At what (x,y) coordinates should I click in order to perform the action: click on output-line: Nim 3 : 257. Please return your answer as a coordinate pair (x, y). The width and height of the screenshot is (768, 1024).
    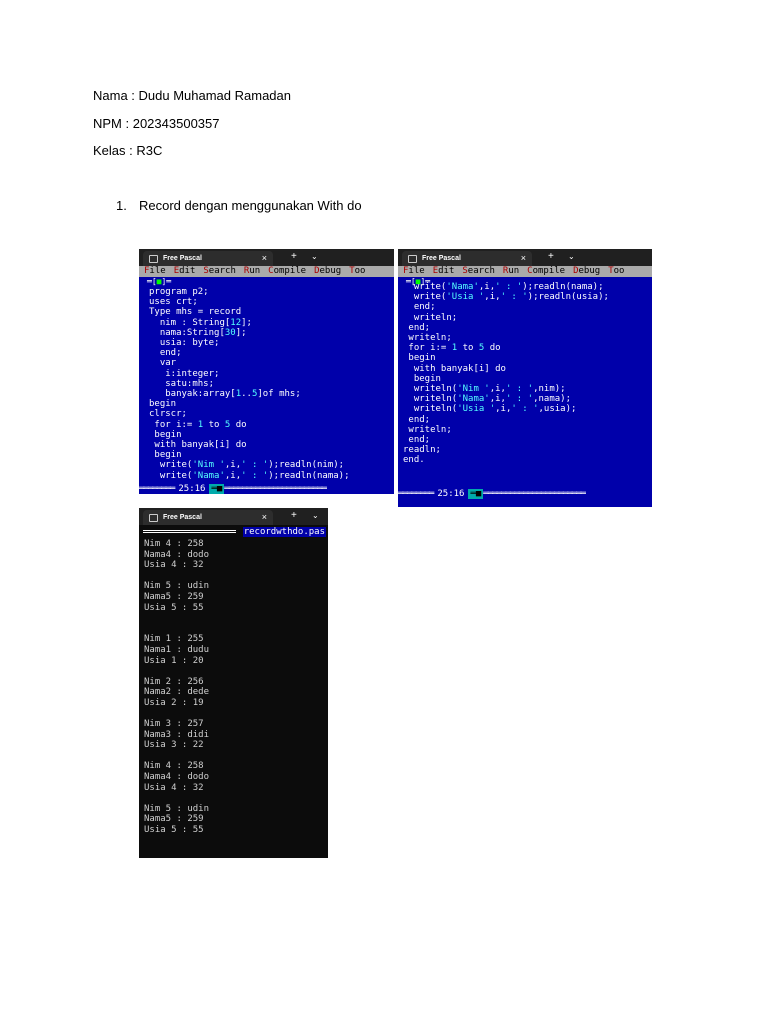
    Looking at the image, I should click on (174, 724).